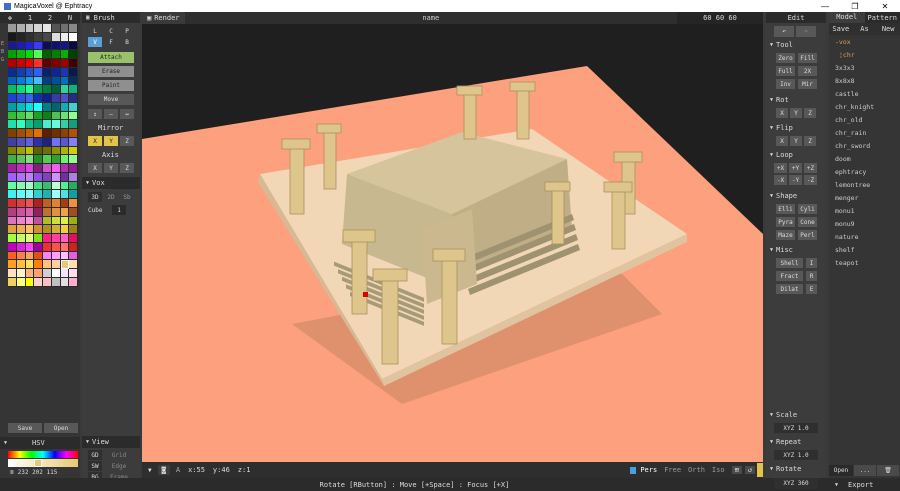 This screenshot has height=491, width=900. What do you see at coordinates (807, 209) in the screenshot?
I see `cylinder-button: Cyli` at bounding box center [807, 209].